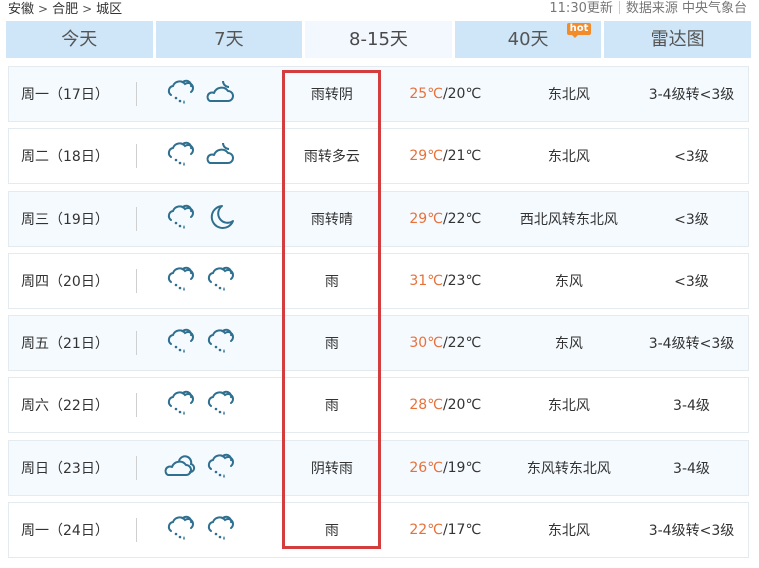  I want to click on temperature: 25℃/20℃, so click(445, 94).